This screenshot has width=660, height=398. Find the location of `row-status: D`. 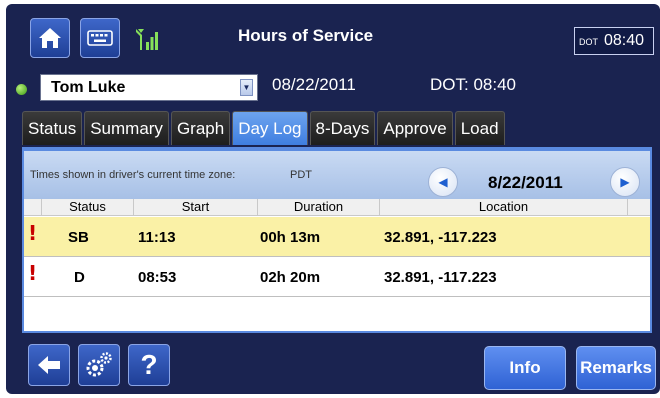

row-status: D is located at coordinates (79, 277).